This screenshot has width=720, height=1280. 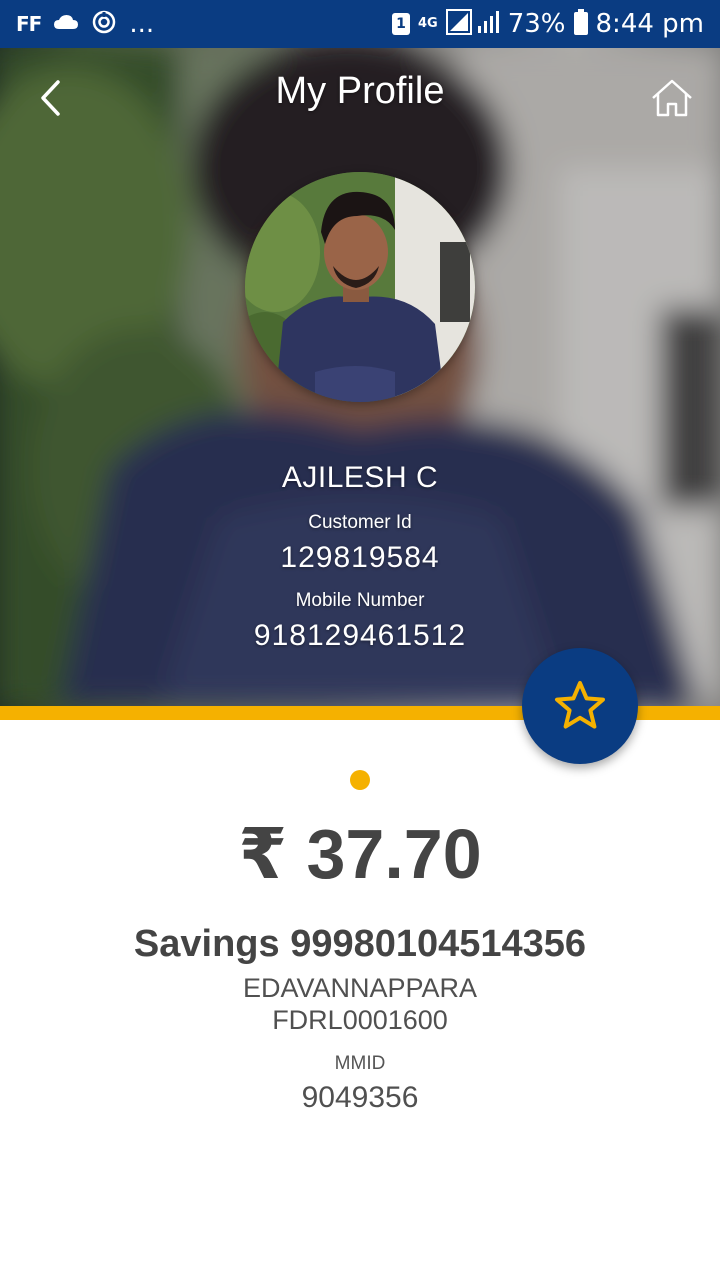 I want to click on customer-name: AJILESH C, so click(x=360, y=477).